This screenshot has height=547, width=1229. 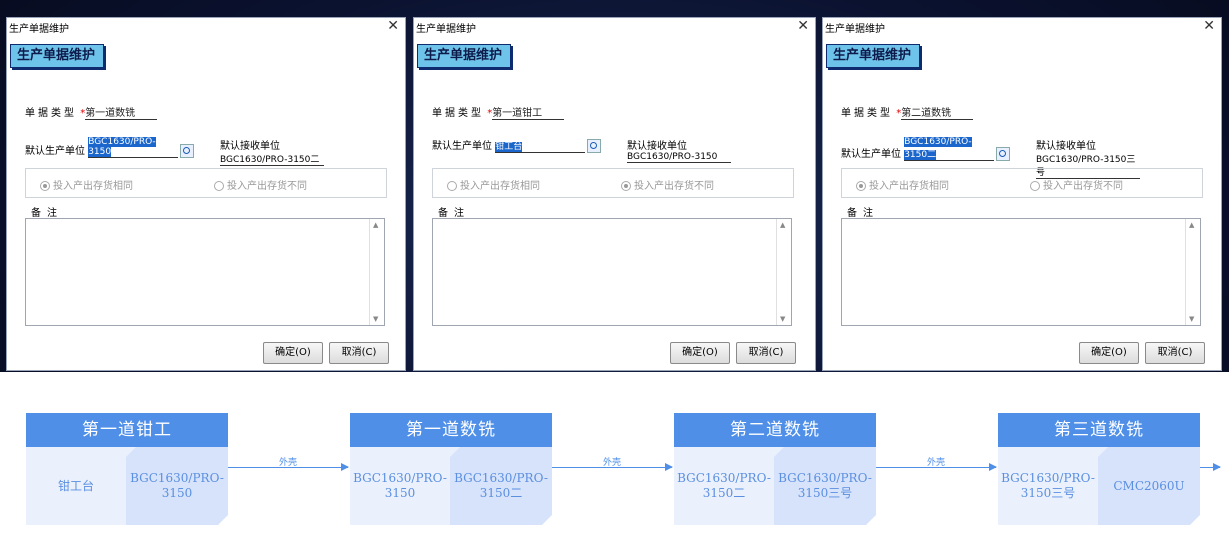 What do you see at coordinates (121, 112) in the screenshot?
I see `doc-type-field: 第一道数铣` at bounding box center [121, 112].